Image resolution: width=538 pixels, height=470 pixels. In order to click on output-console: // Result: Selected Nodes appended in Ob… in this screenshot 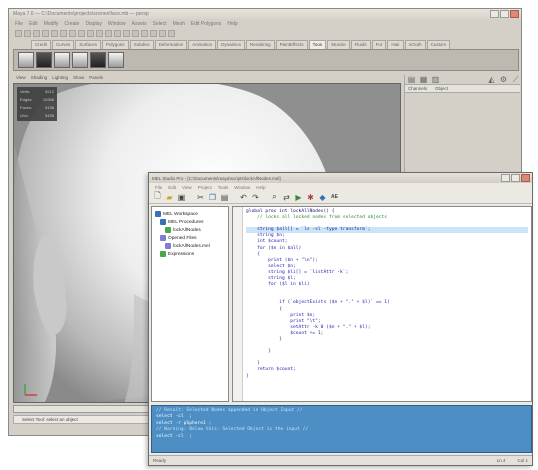, I will do `click(341, 429)`.